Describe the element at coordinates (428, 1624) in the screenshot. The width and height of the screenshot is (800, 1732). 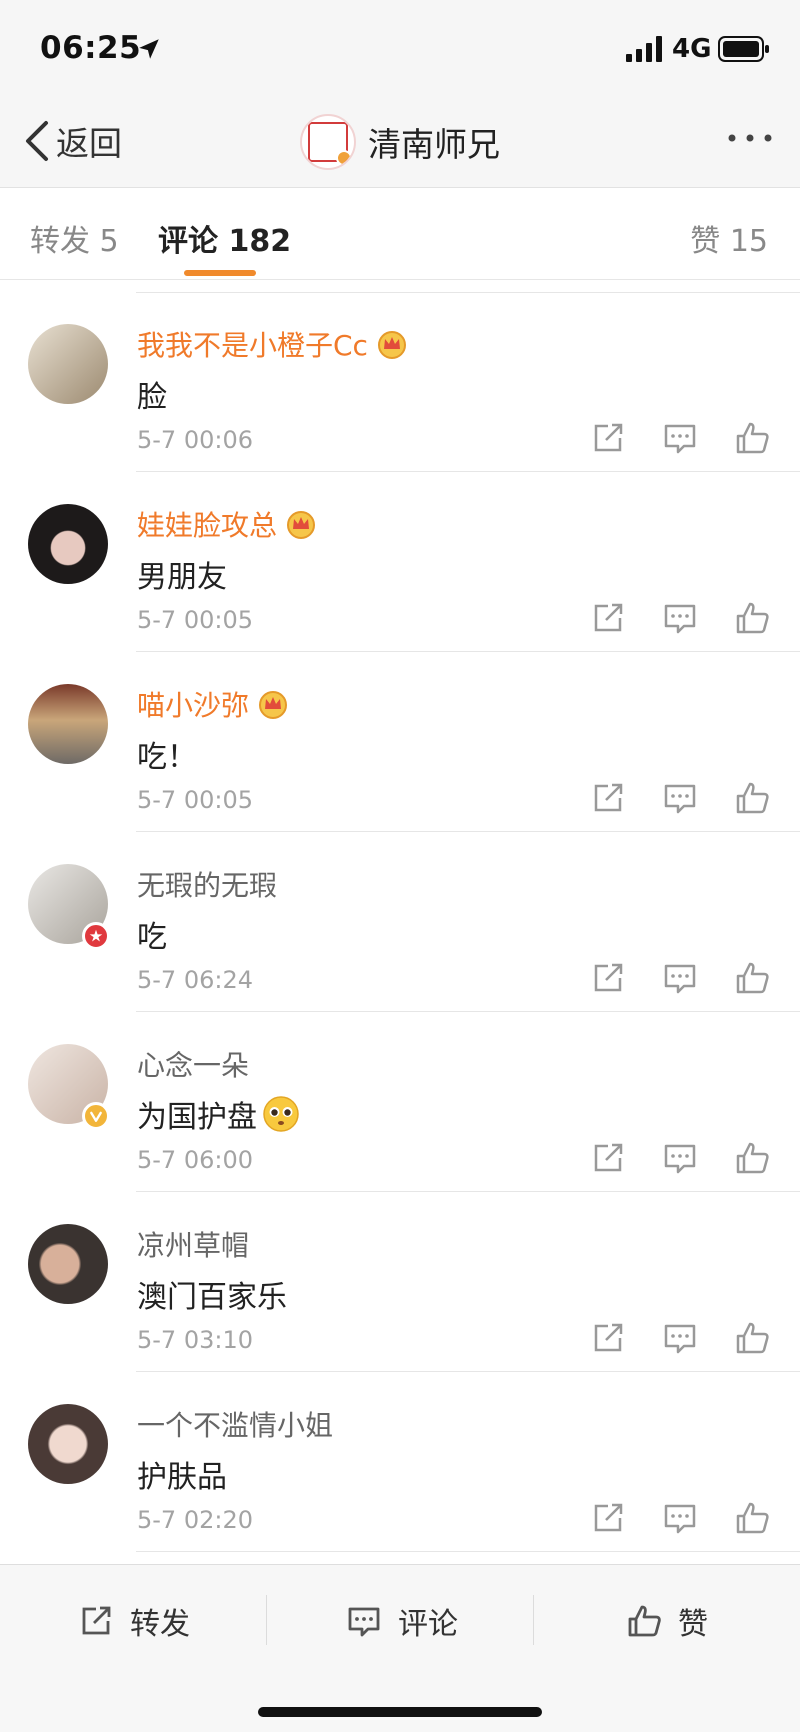
I see `comment-label: 评论` at that location.